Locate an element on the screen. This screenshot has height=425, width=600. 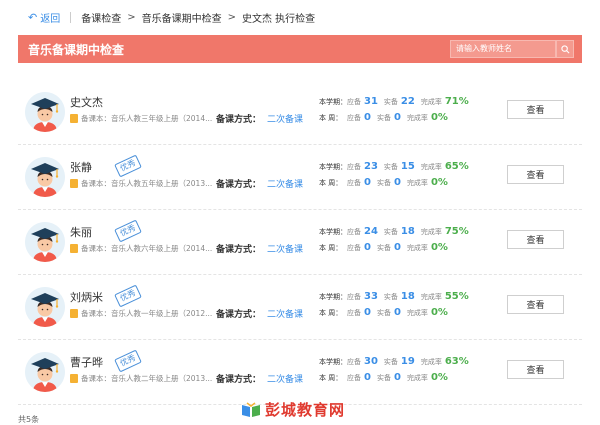
breadcrumb-current: 史文杰 执行检查 is located at coordinates (279, 19).